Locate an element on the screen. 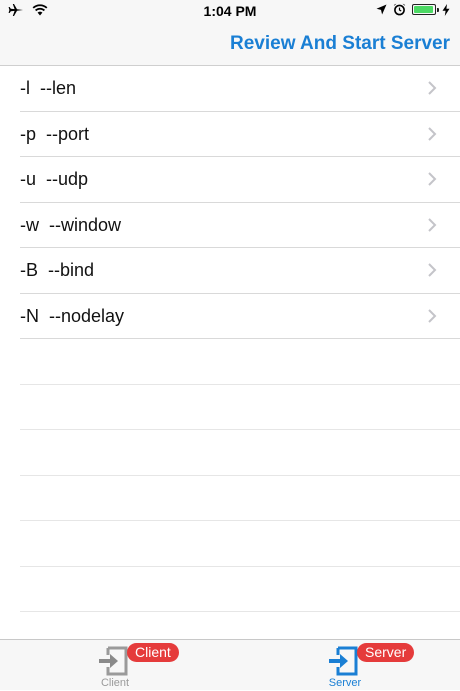  option-label: -u --udp is located at coordinates (54, 179).